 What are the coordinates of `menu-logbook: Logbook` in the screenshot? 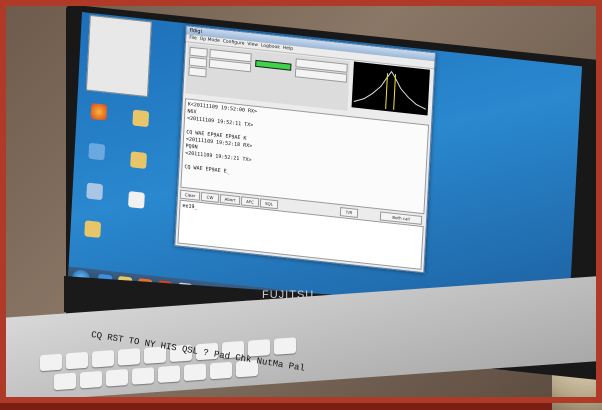 It's located at (270, 46).